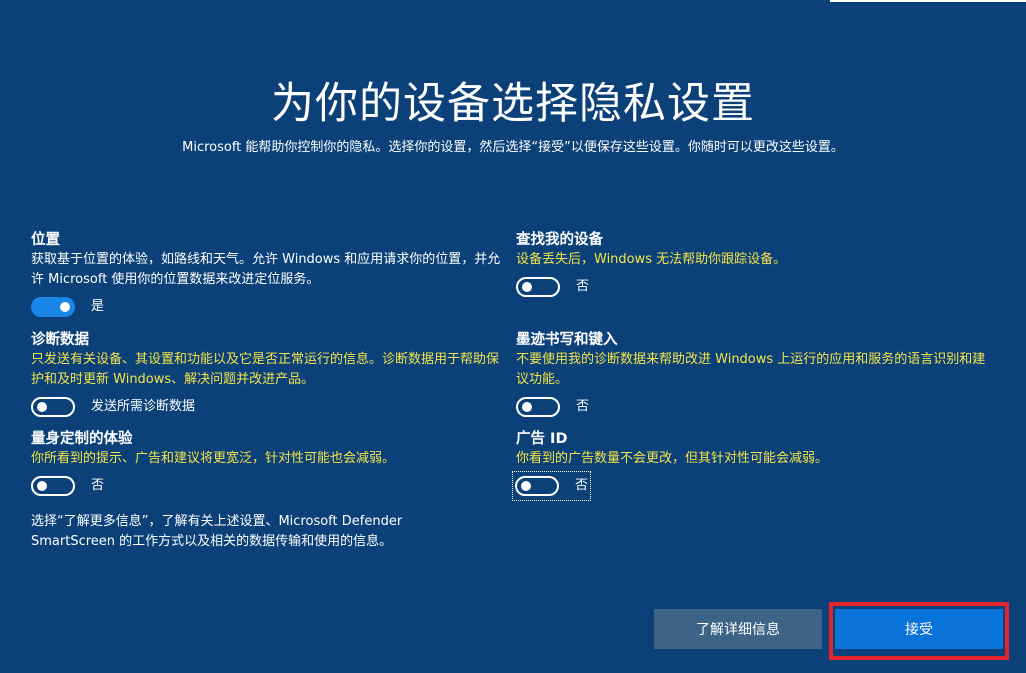 This screenshot has height=673, width=1026. What do you see at coordinates (538, 407) in the screenshot?
I see `inking-typing-toggle` at bounding box center [538, 407].